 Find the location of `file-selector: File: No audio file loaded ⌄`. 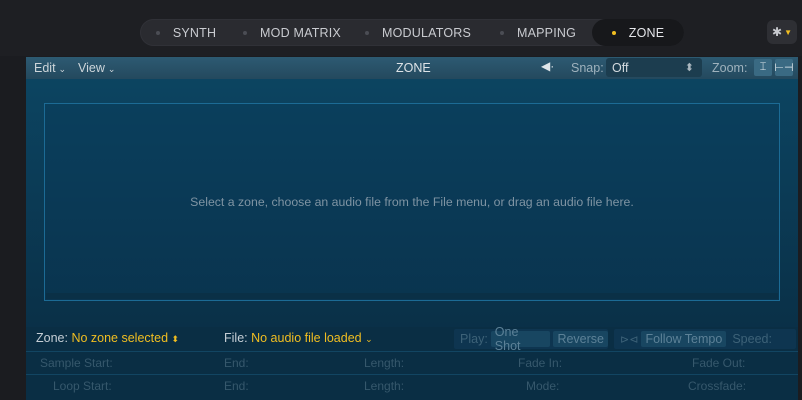

file-selector: File: No audio file loaded ⌄ is located at coordinates (298, 338).